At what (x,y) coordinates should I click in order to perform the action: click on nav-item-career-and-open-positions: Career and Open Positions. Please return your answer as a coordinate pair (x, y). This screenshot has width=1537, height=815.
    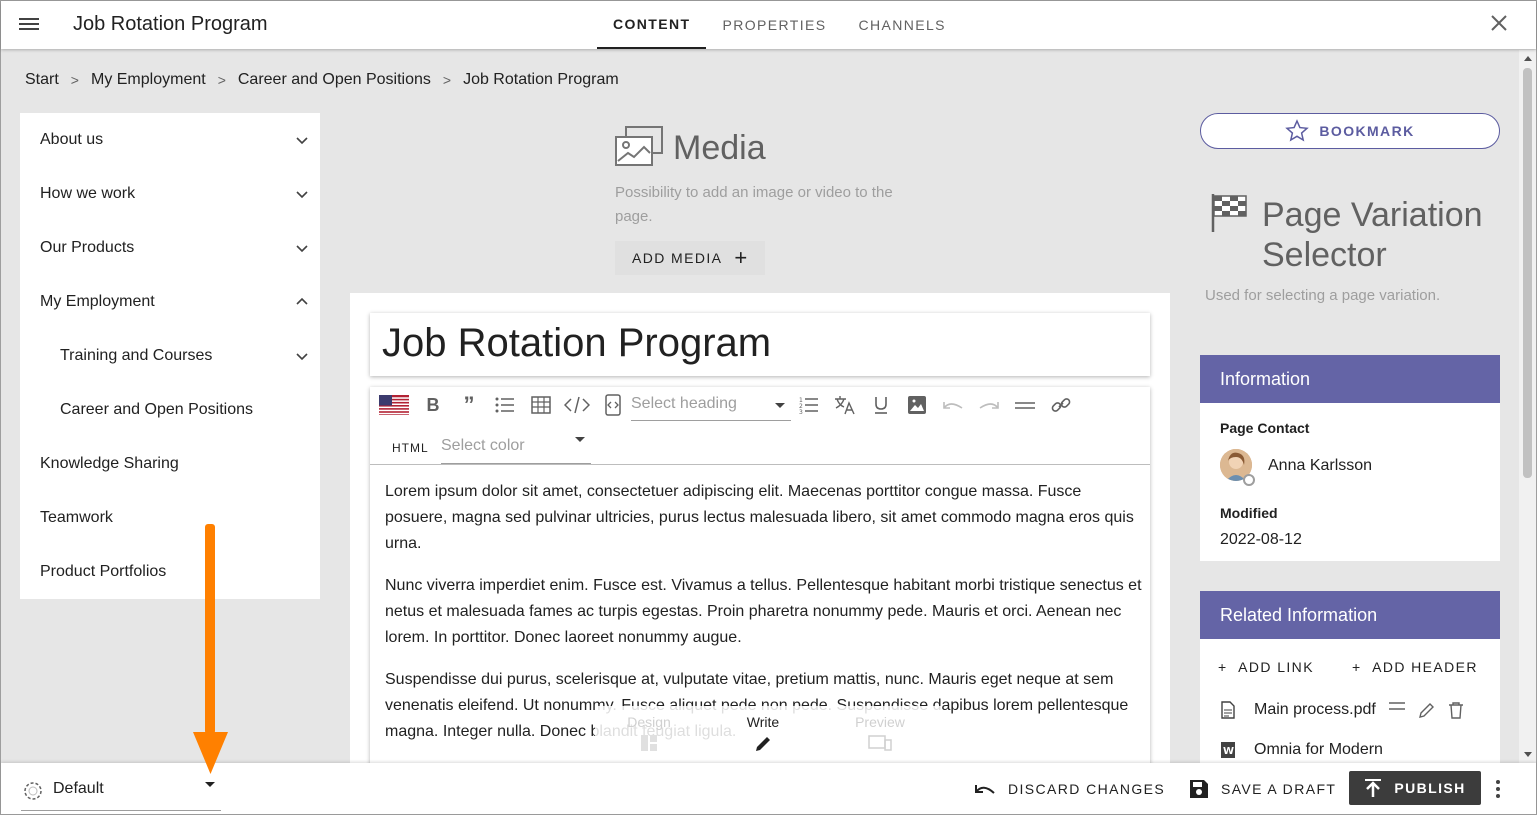
    Looking at the image, I should click on (170, 410).